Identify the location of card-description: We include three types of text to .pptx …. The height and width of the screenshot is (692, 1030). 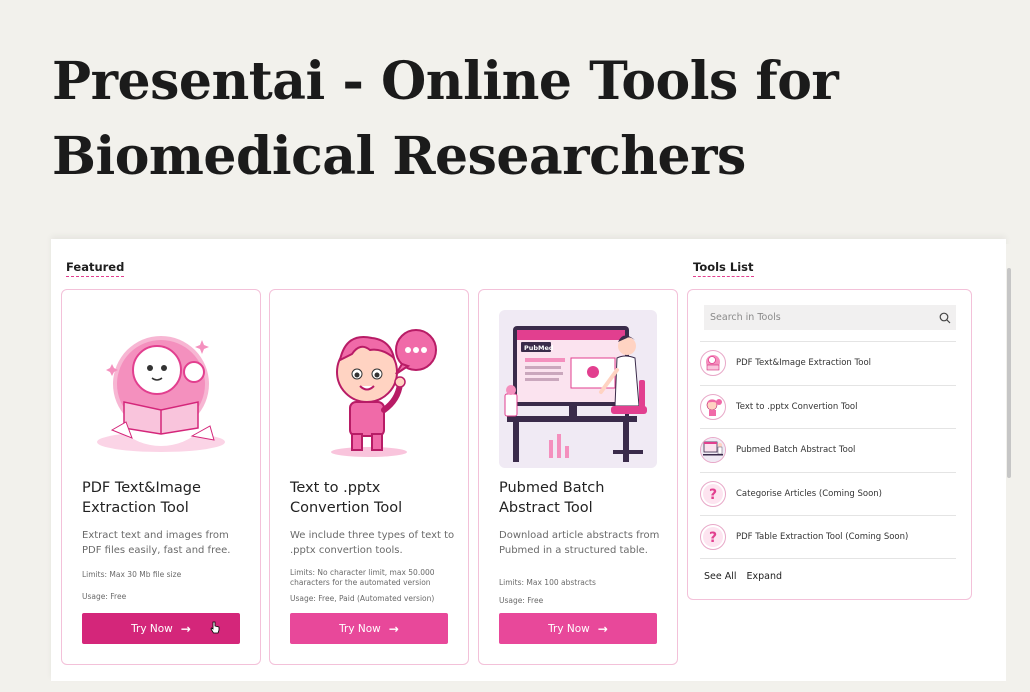
(372, 543).